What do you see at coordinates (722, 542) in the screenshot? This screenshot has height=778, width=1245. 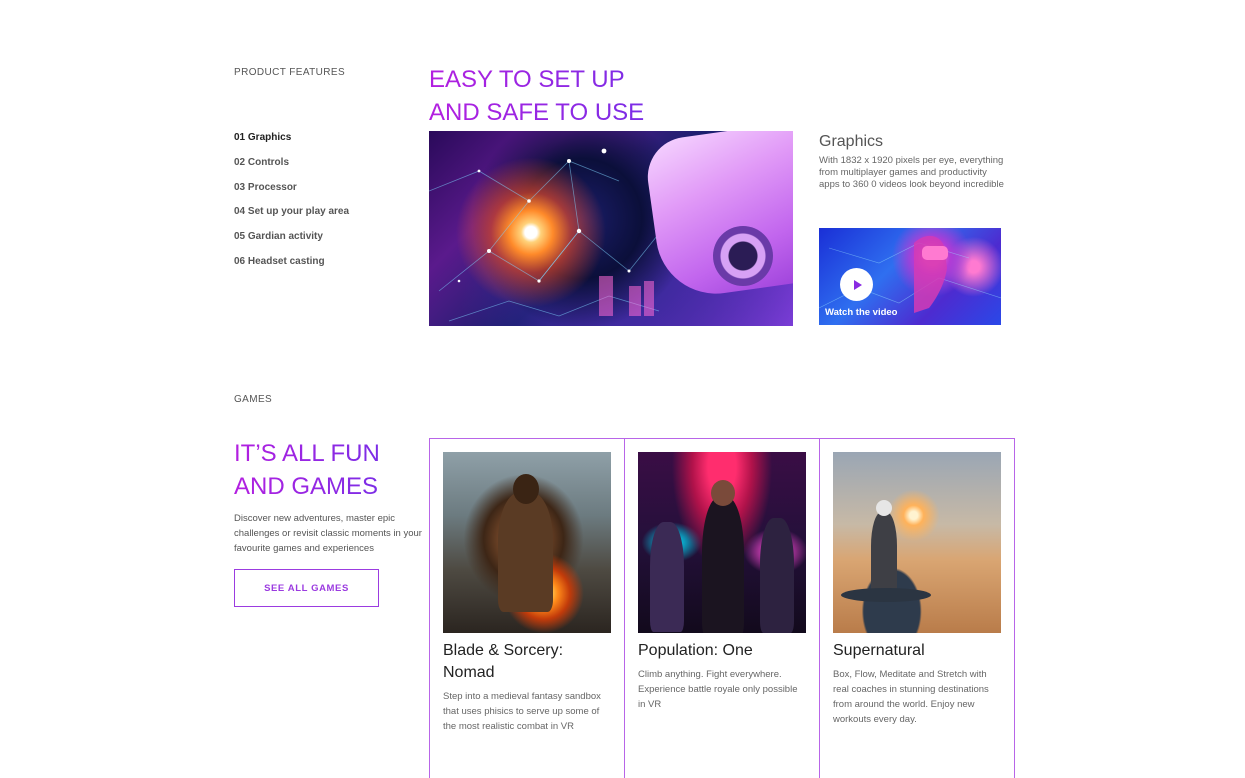 I see `game-image-population-one` at bounding box center [722, 542].